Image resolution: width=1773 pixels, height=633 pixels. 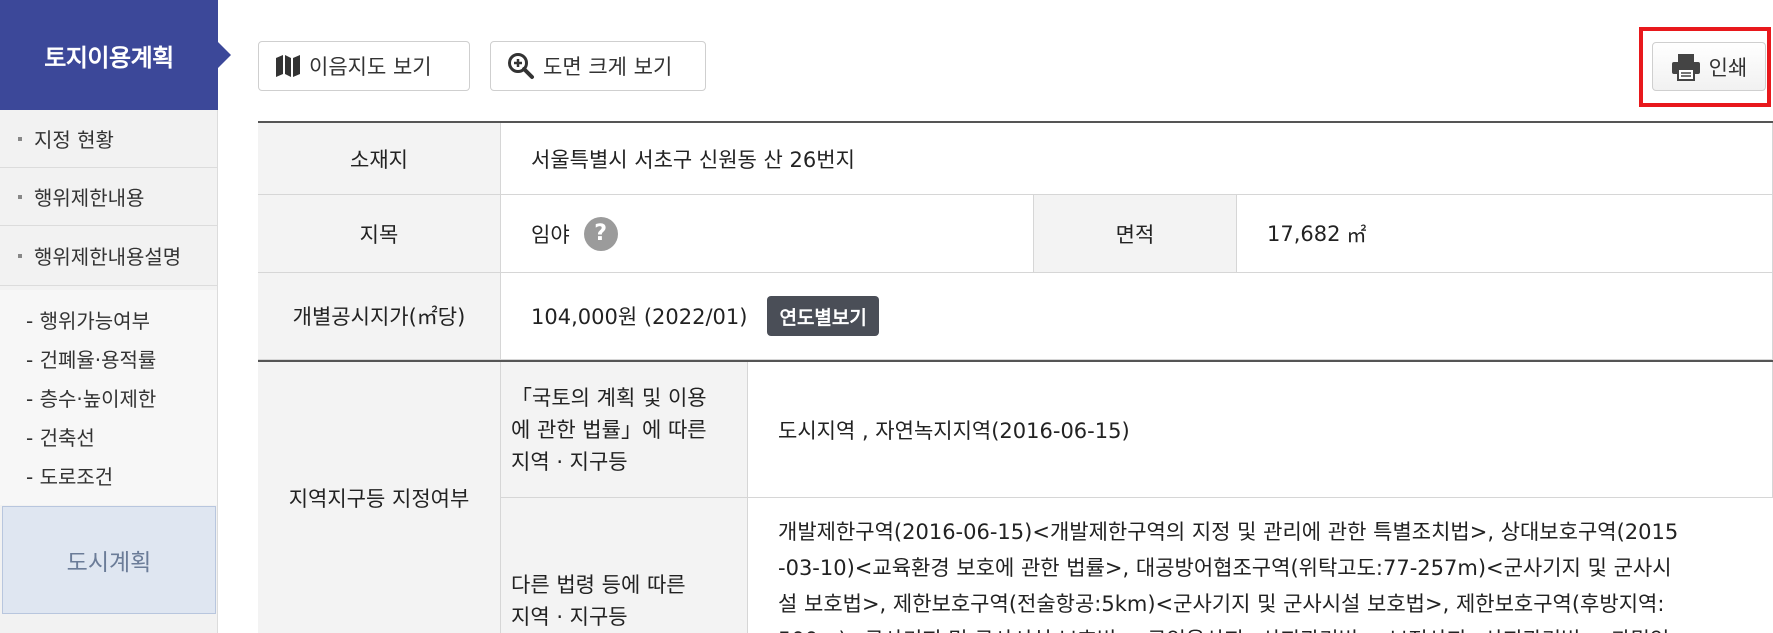 What do you see at coordinates (108, 624) in the screenshot?
I see `sidebar-bottom` at bounding box center [108, 624].